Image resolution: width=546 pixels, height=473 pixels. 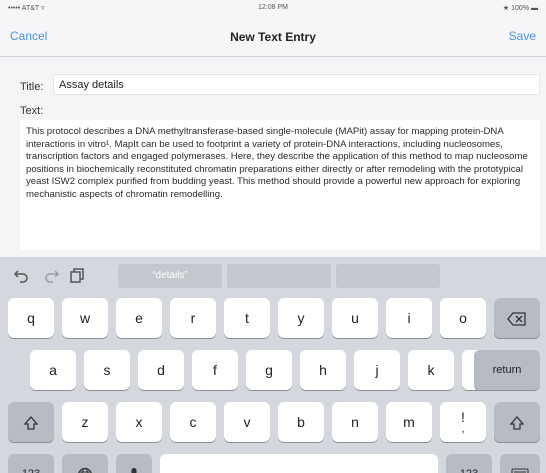 What do you see at coordinates (323, 370) in the screenshot?
I see `key-h: h` at bounding box center [323, 370].